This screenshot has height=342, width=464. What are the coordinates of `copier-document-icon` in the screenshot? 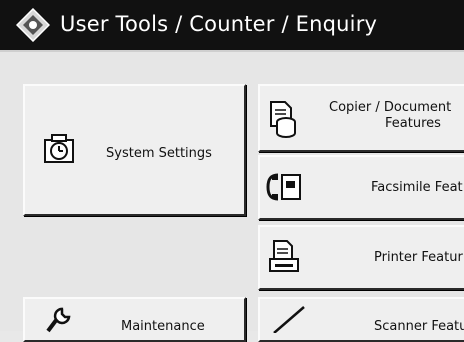 It's located at (283, 119).